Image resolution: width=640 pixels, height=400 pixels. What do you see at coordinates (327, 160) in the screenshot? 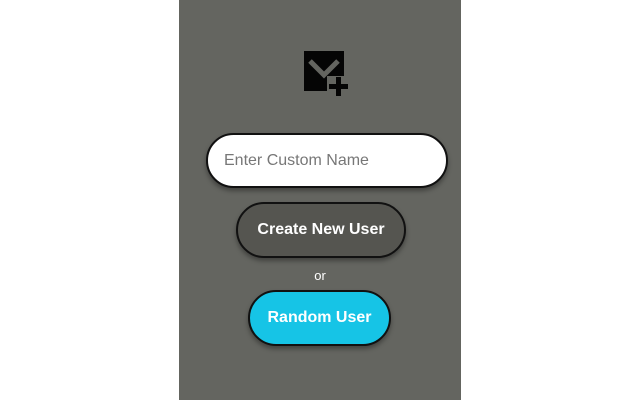
I see `custom-name-input` at bounding box center [327, 160].